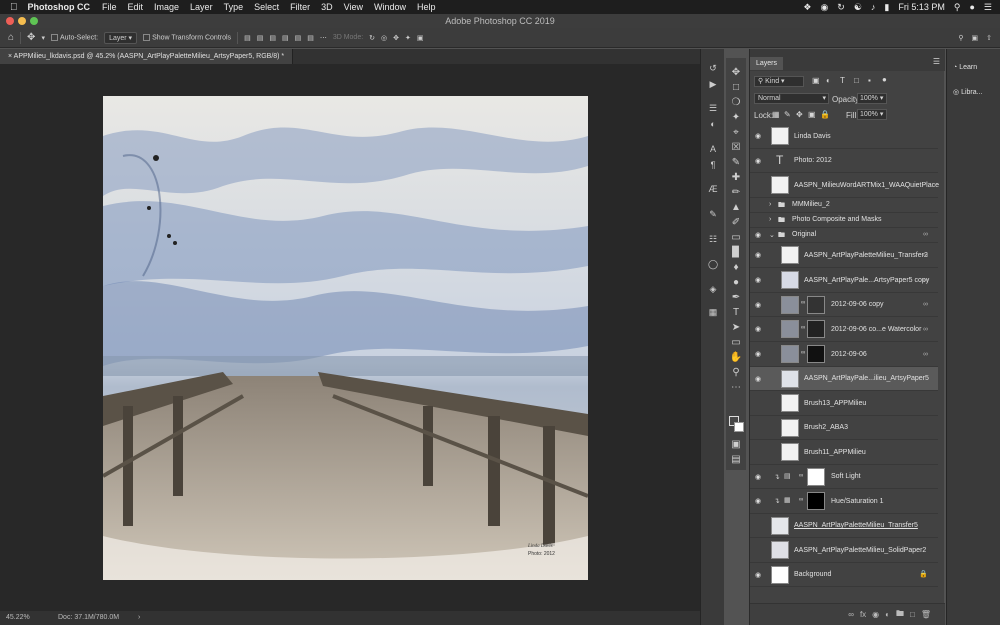 This screenshot has height=625, width=1000. Describe the element at coordinates (873, 7) in the screenshot. I see `volume-icon: ♪` at that location.